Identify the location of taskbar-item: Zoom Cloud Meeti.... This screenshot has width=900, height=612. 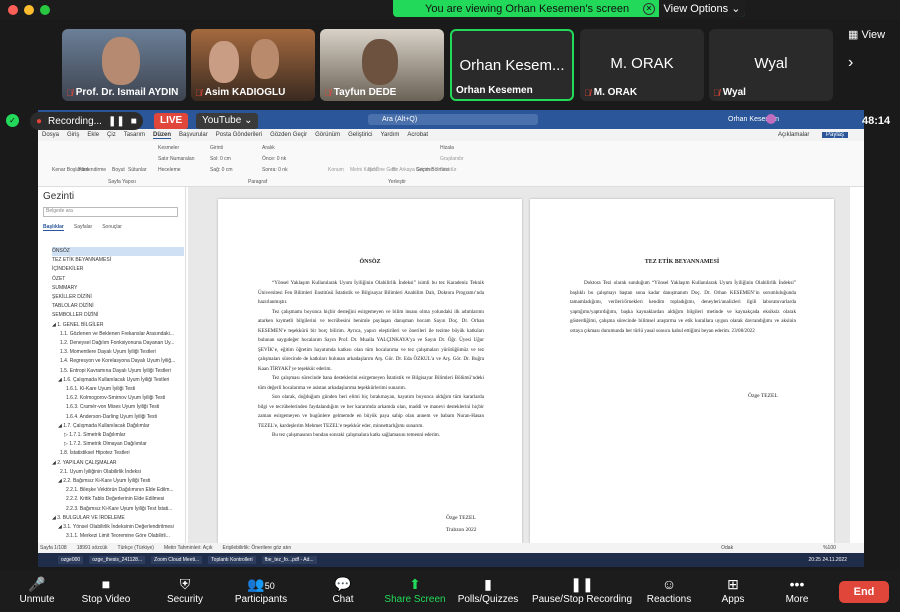
(177, 560).